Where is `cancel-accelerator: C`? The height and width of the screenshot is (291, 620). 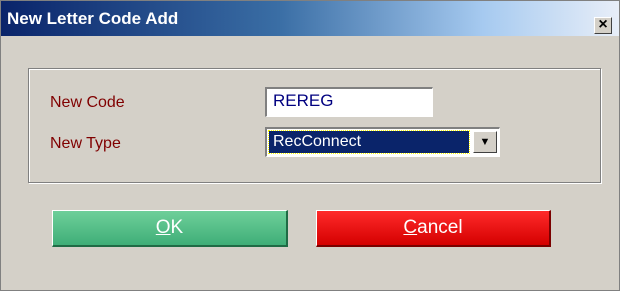
cancel-accelerator: C is located at coordinates (410, 227).